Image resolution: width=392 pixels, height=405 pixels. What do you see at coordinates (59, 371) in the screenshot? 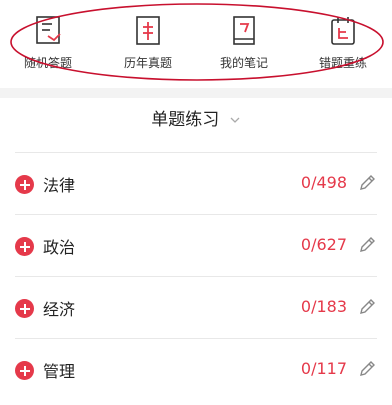
I see `subject-name: 管理` at bounding box center [59, 371].